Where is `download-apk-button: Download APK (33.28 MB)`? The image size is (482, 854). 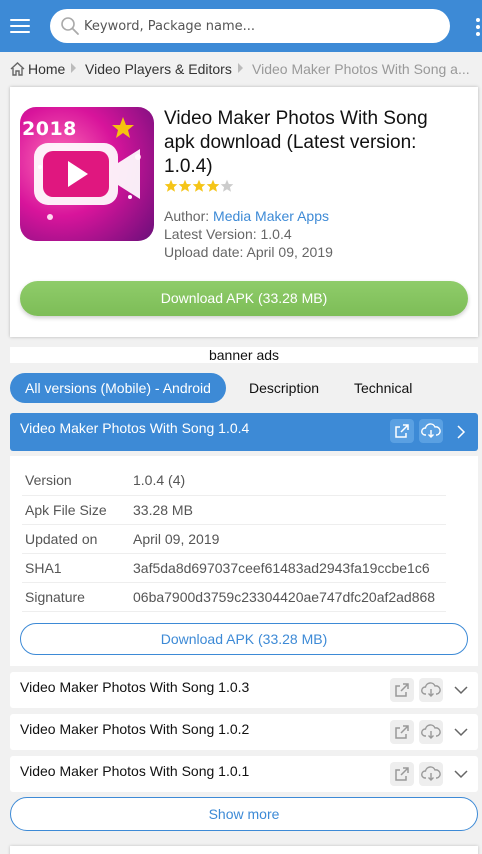
download-apk-button: Download APK (33.28 MB) is located at coordinates (244, 298).